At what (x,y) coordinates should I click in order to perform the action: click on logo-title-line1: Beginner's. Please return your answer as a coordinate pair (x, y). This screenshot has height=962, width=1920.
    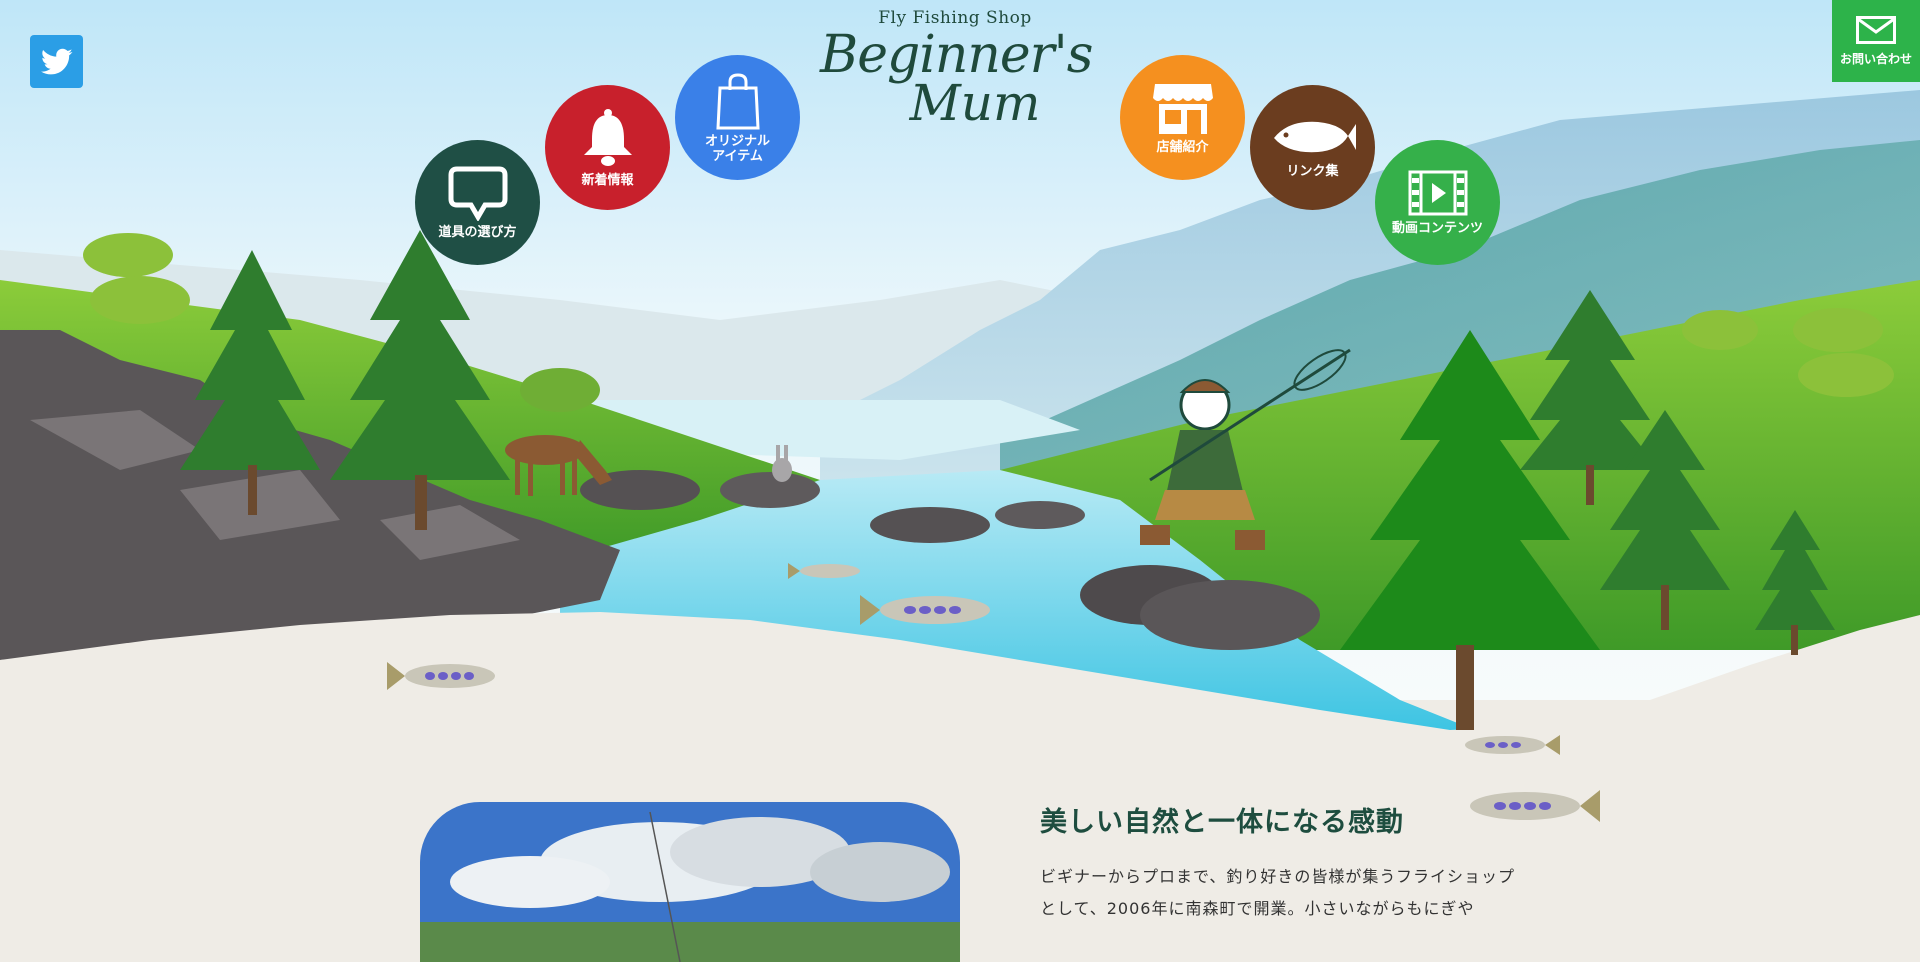
    Looking at the image, I should click on (957, 55).